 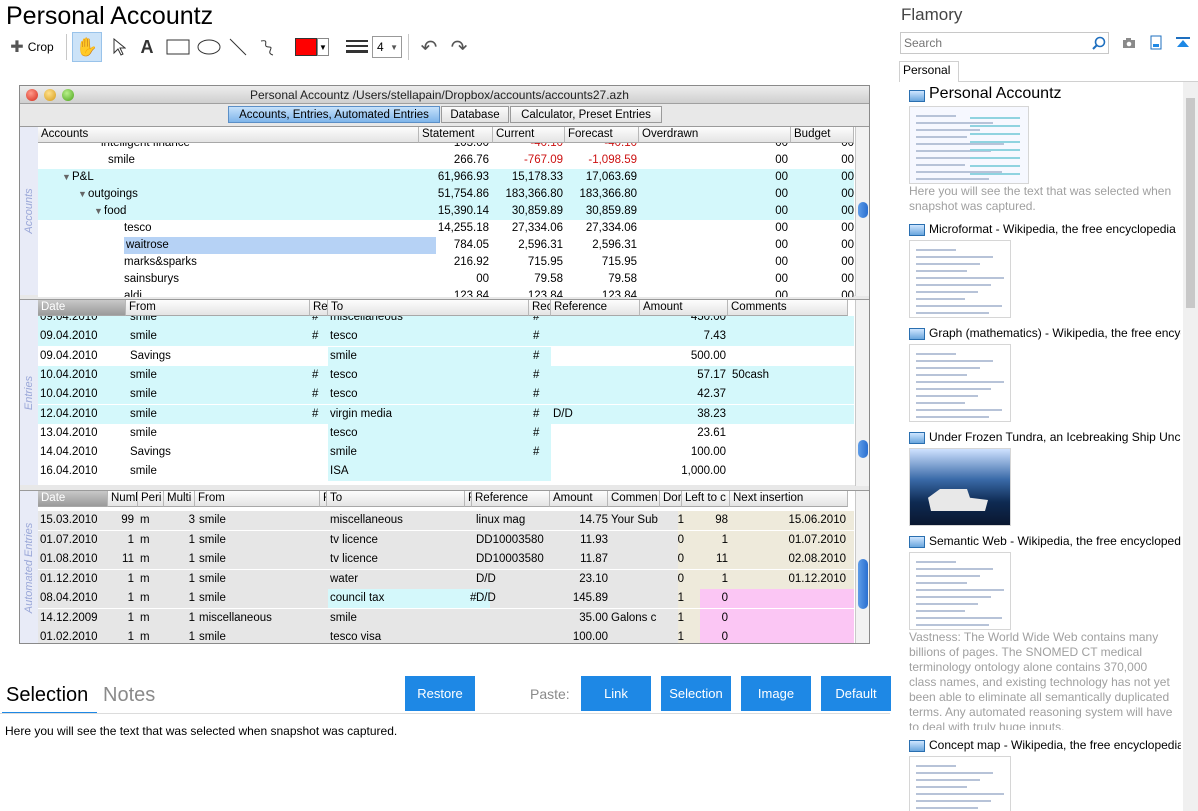 I want to click on snapshot-thumbnail, so click(x=960, y=783).